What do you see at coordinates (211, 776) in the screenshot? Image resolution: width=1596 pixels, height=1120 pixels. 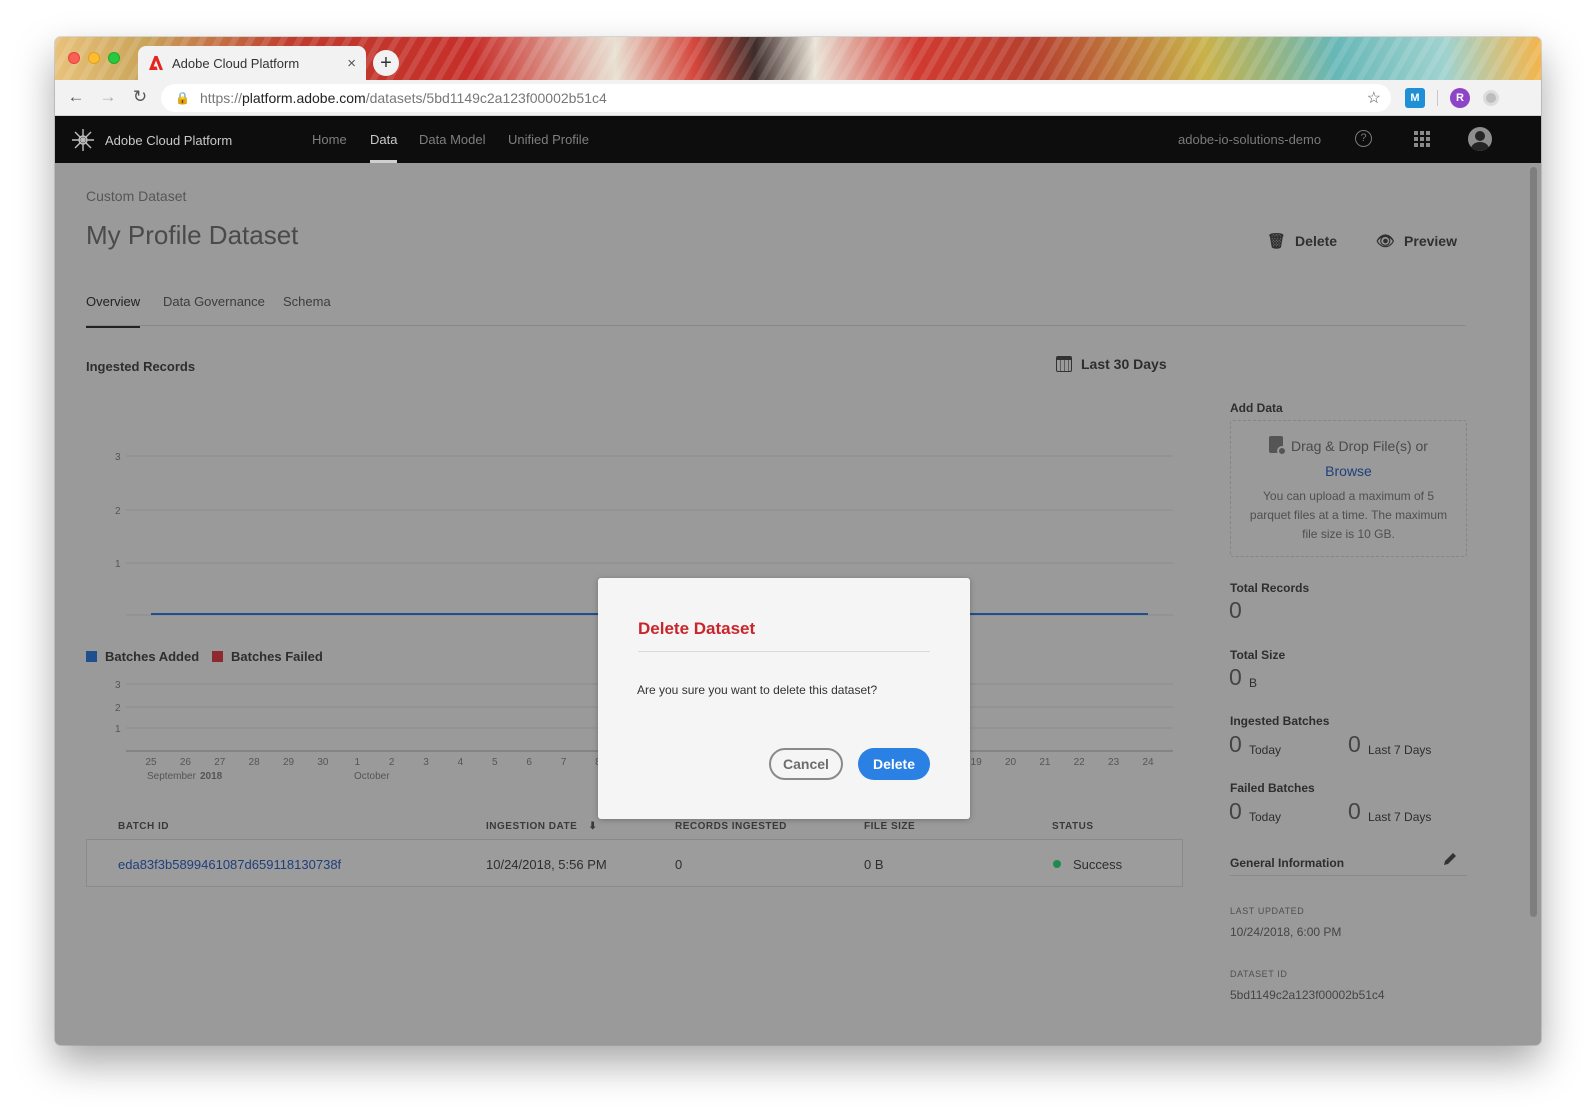 I see `x-year-2018: 2018` at bounding box center [211, 776].